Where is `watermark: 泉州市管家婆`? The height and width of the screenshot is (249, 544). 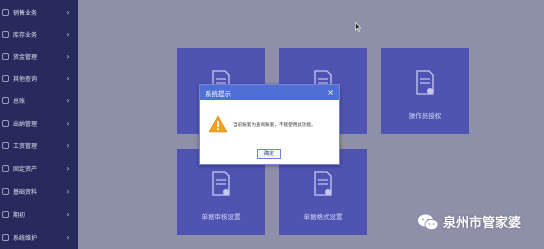 watermark: 泉州市管家婆 is located at coordinates (469, 221).